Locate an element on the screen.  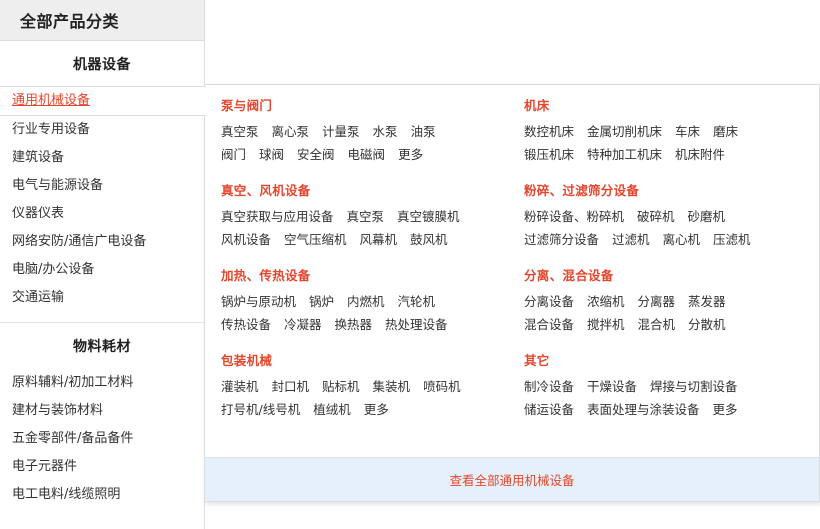
sidebar-item-label: 仪器仪表 is located at coordinates (38, 213).